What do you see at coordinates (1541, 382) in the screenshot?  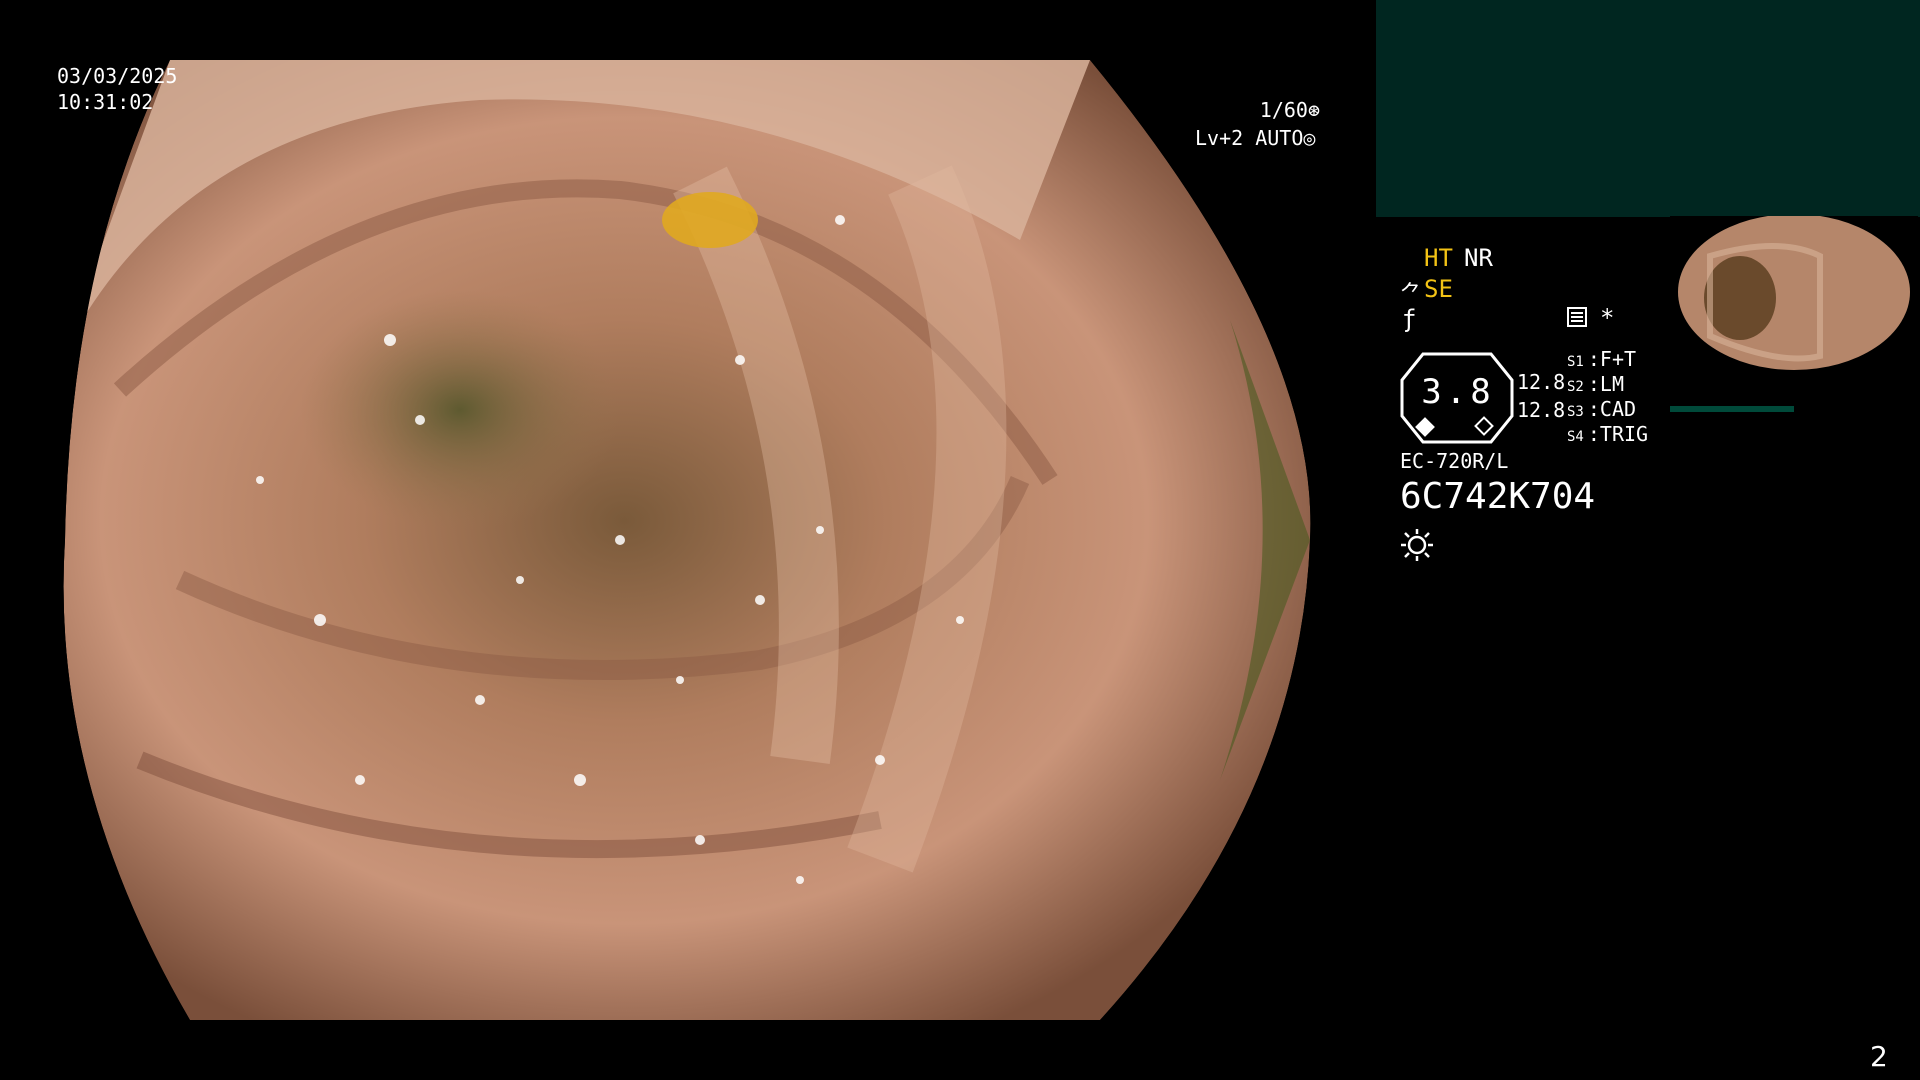 I see `gauge-value-1: 12.8` at bounding box center [1541, 382].